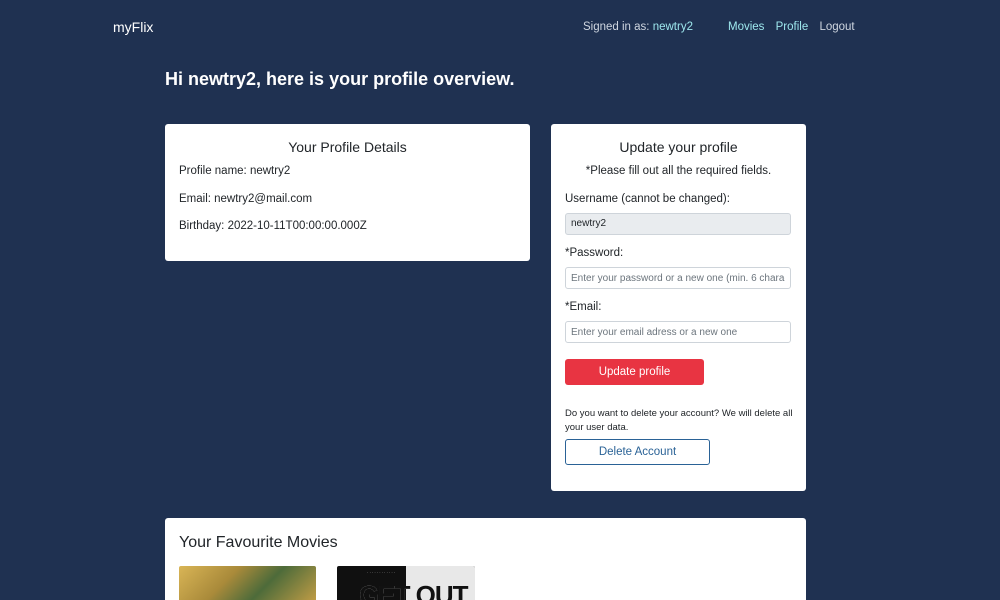 This screenshot has height=600, width=1000. Describe the element at coordinates (273, 226) in the screenshot. I see `profile-birthday-line: Birthday: 2022-10-11T00:00:00.000Z` at that location.